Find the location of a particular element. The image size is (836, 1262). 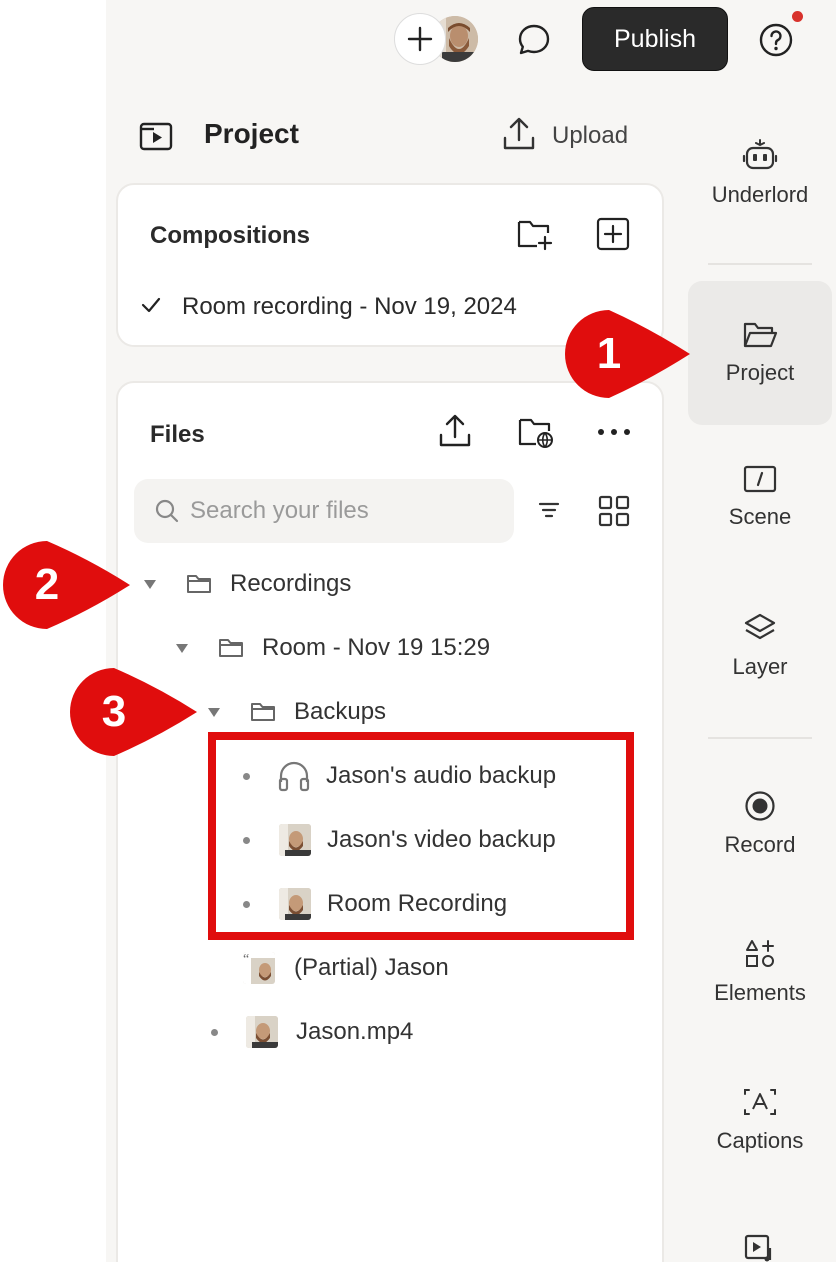

tree-item-partial-jason: “ (Partial) Jason is located at coordinates (346, 968).